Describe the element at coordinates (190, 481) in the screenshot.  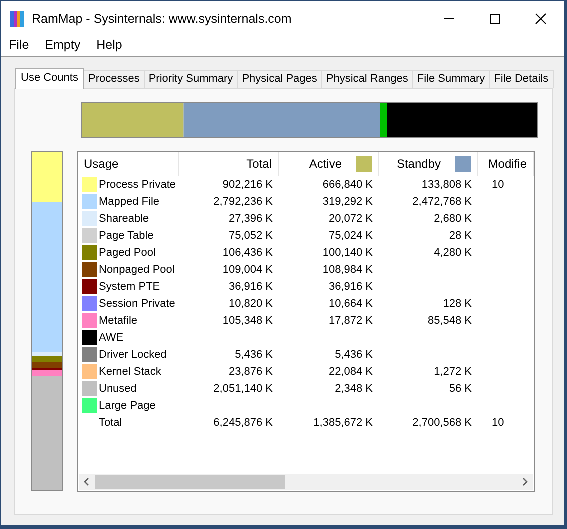
I see `scroll-thumb` at that location.